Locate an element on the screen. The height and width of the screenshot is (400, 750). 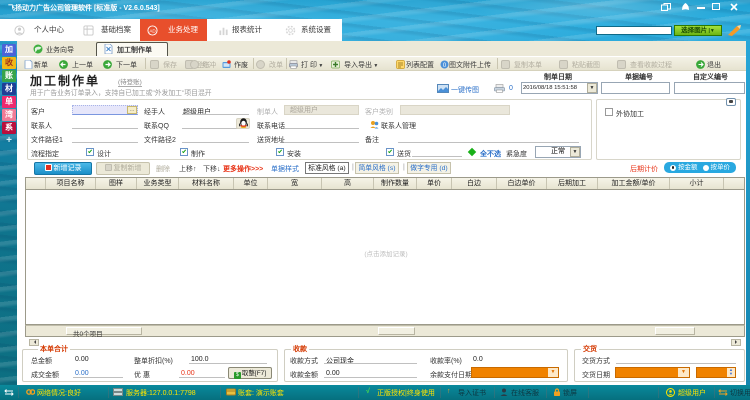
svg-text: AD is located at coordinates (152, 30).